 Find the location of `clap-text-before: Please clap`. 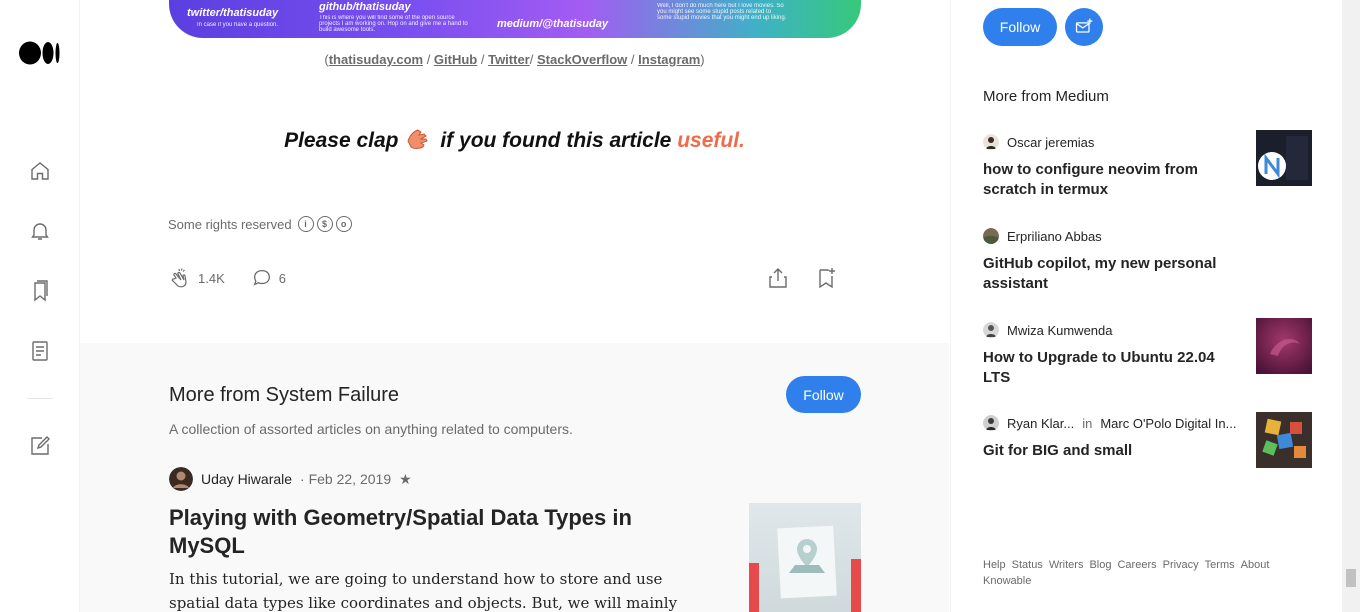

clap-text-before: Please clap is located at coordinates (341, 140).